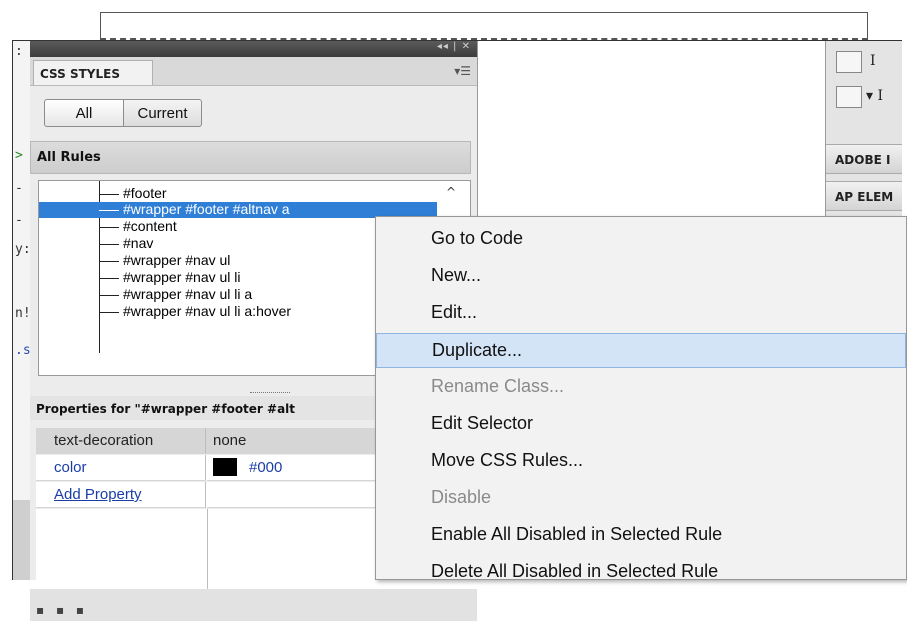 This screenshot has width=907, height=621. What do you see at coordinates (641, 424) in the screenshot?
I see `menu-item-edit-selector: Edit Selector` at bounding box center [641, 424].